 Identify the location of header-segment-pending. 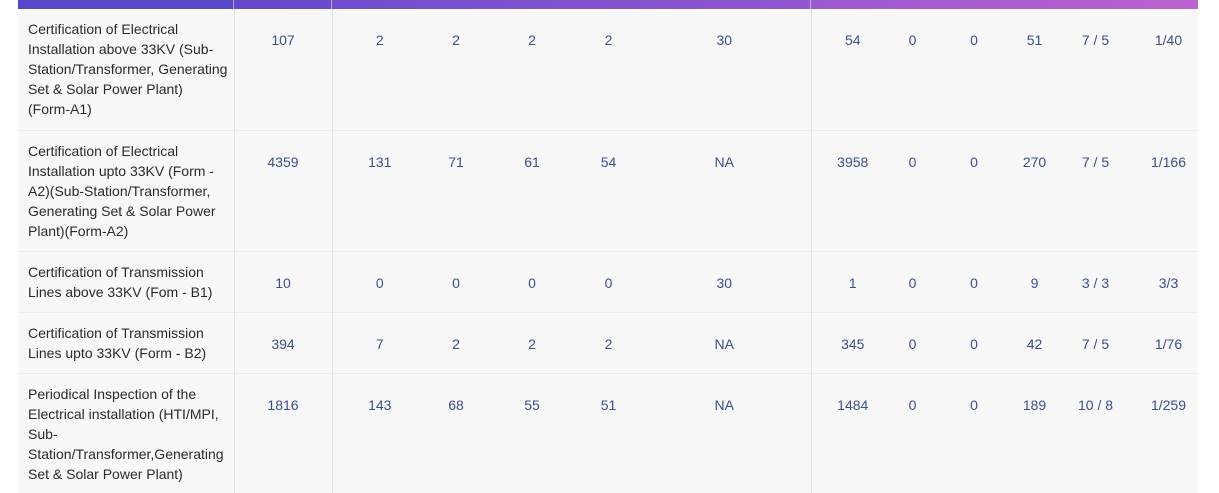
(571, 4).